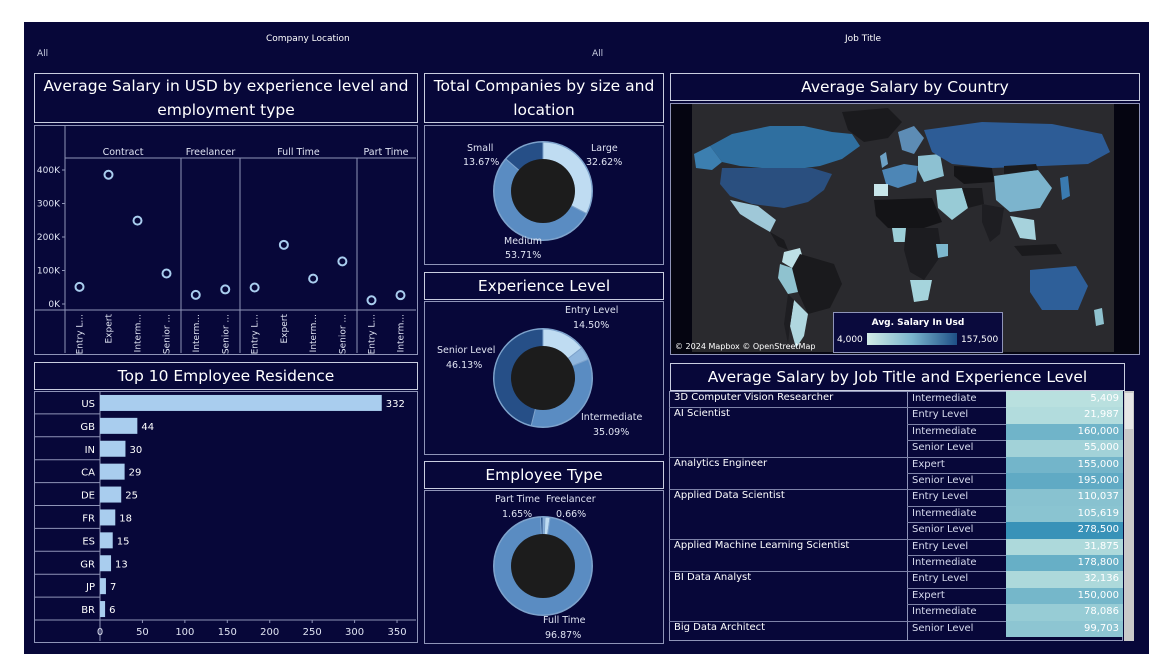 This screenshot has height=666, width=1167. I want to click on table-row: Senior Level 195,000, so click(896, 481).